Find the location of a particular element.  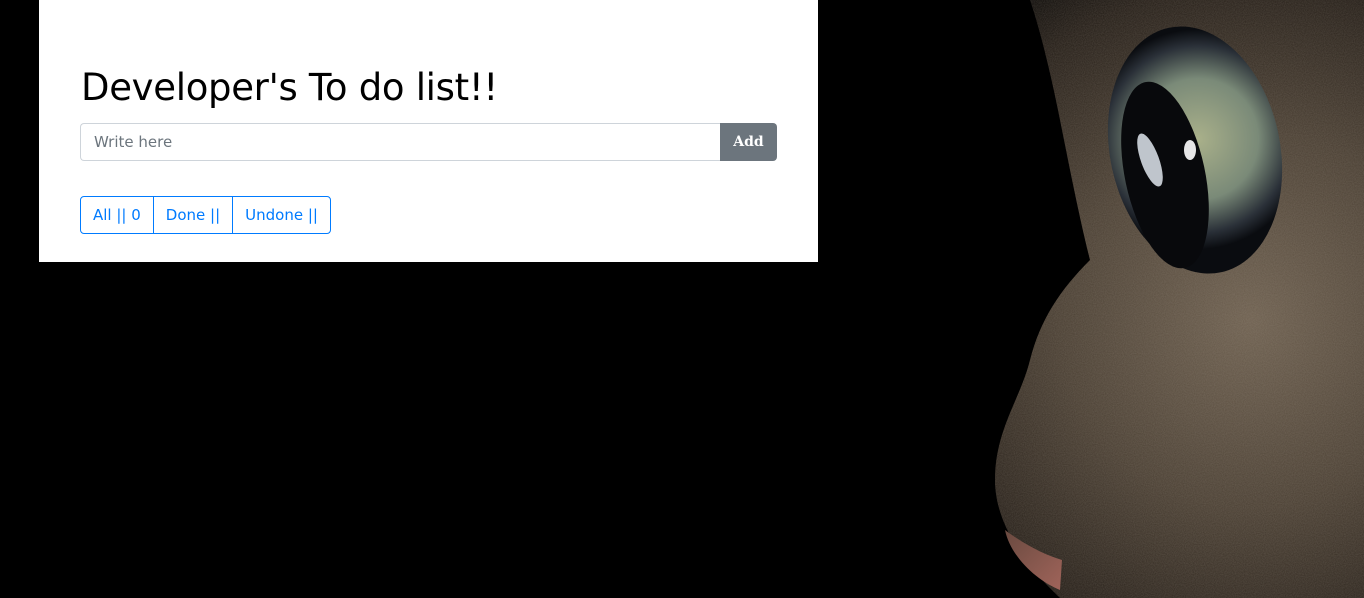

todo-input is located at coordinates (400, 142).